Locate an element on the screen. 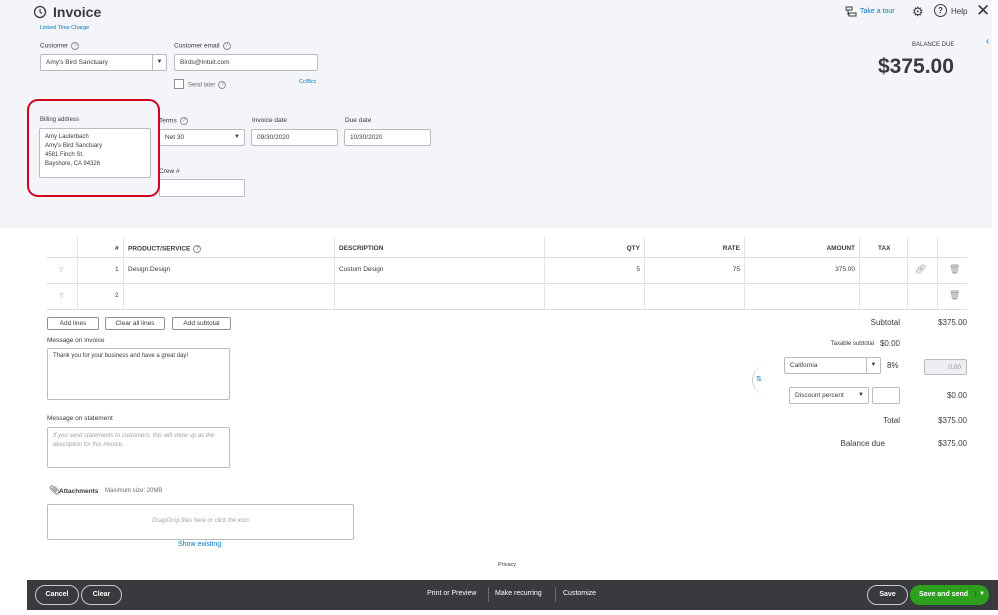 This screenshot has width=998, height=615. crew-label: Crew # is located at coordinates (169, 171).